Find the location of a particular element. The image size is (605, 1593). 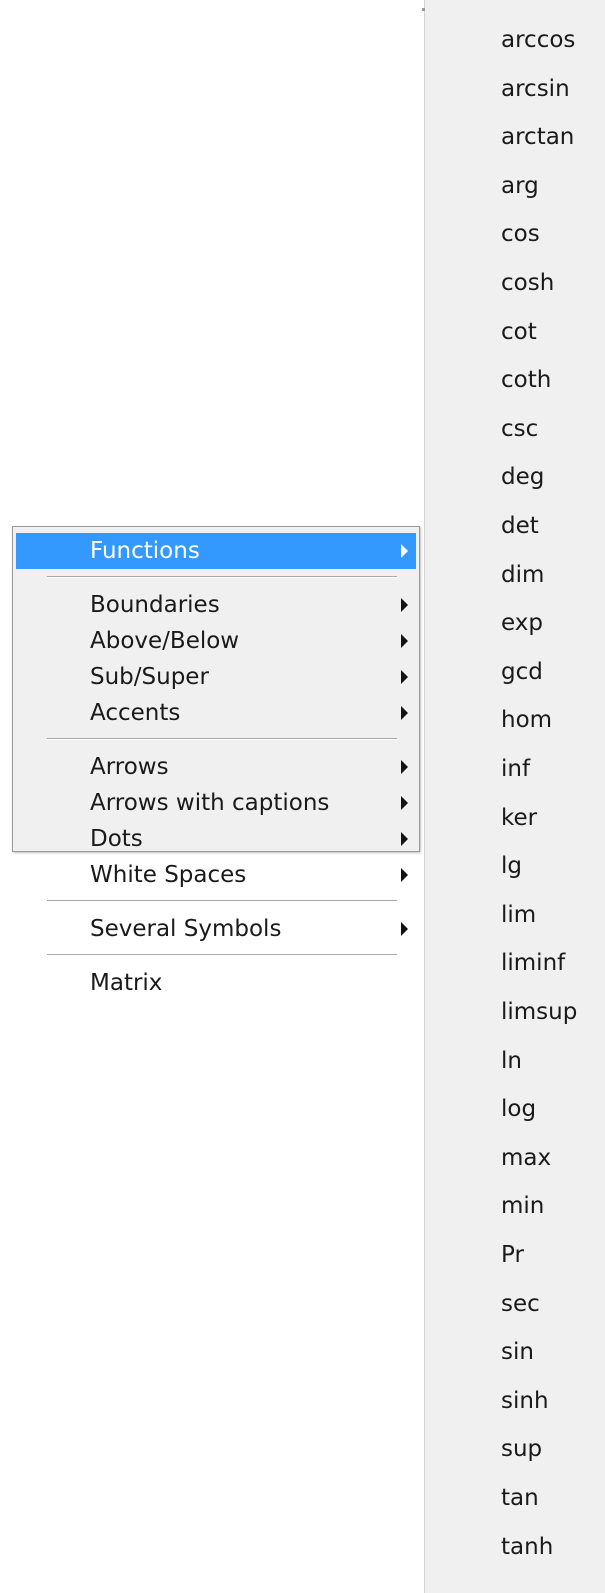

function-item-sinh: sinh is located at coordinates (515, 1401).